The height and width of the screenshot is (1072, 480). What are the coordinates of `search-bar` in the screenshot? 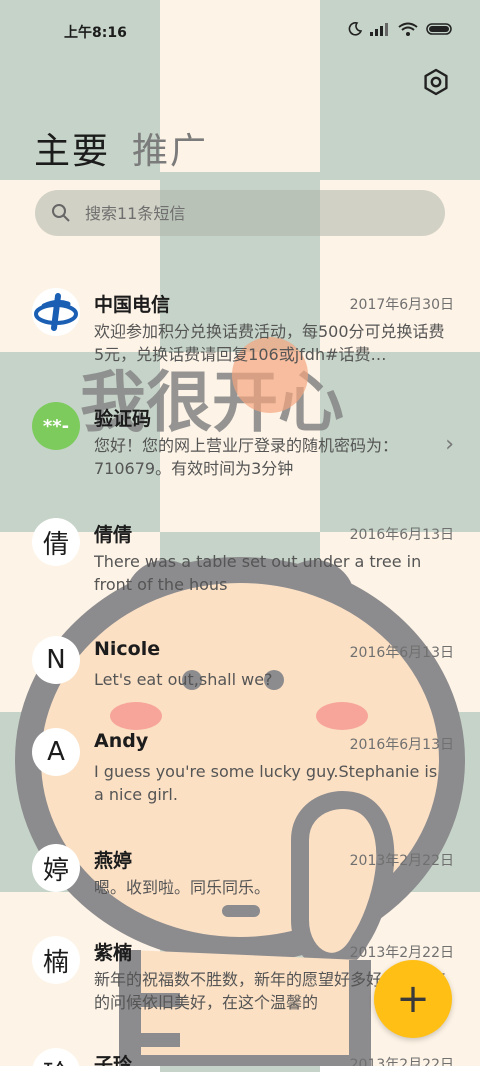 It's located at (240, 213).